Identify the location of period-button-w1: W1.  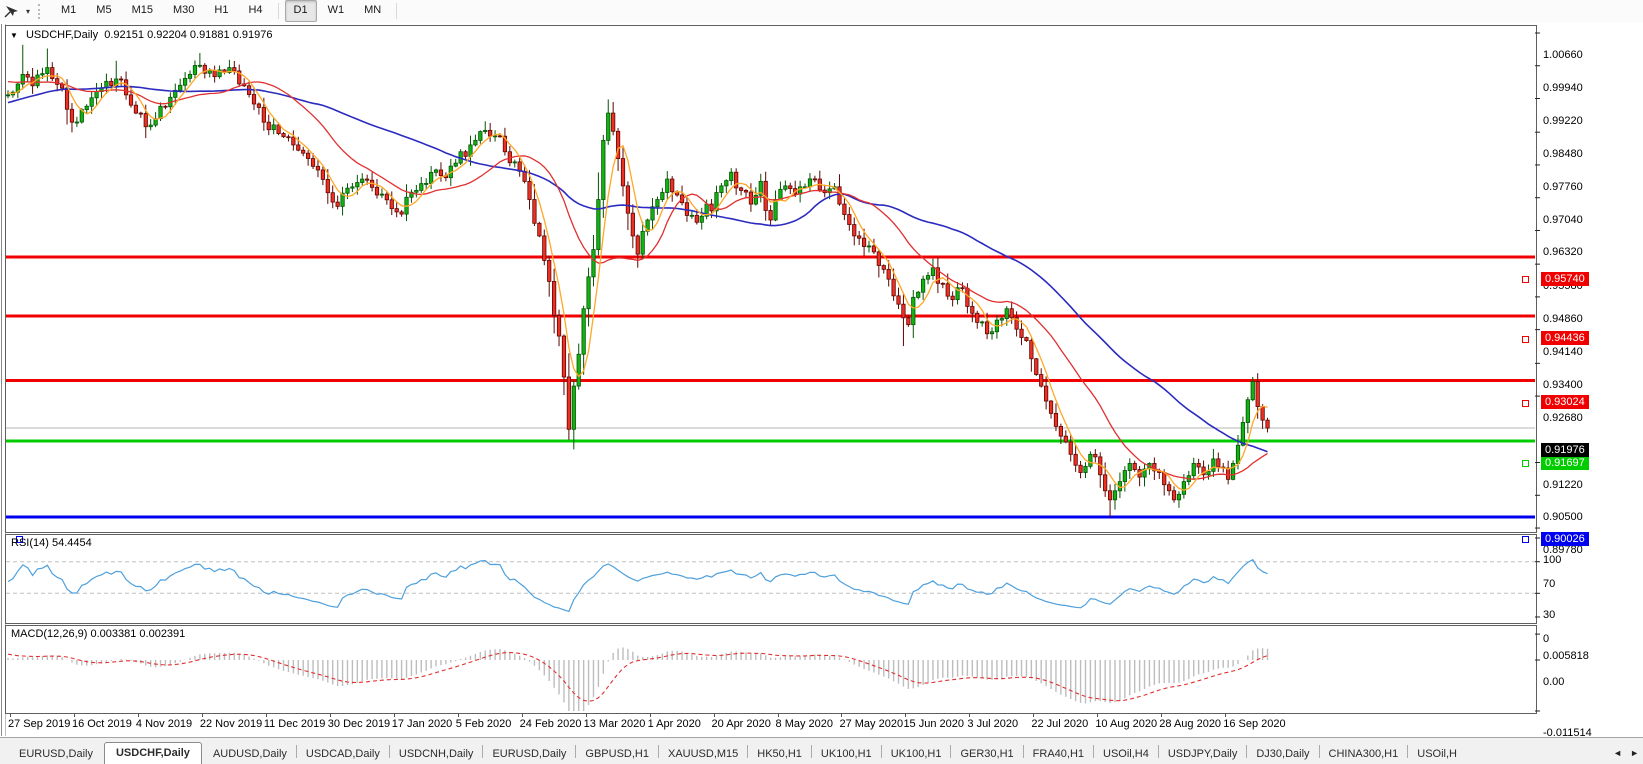
(336, 11).